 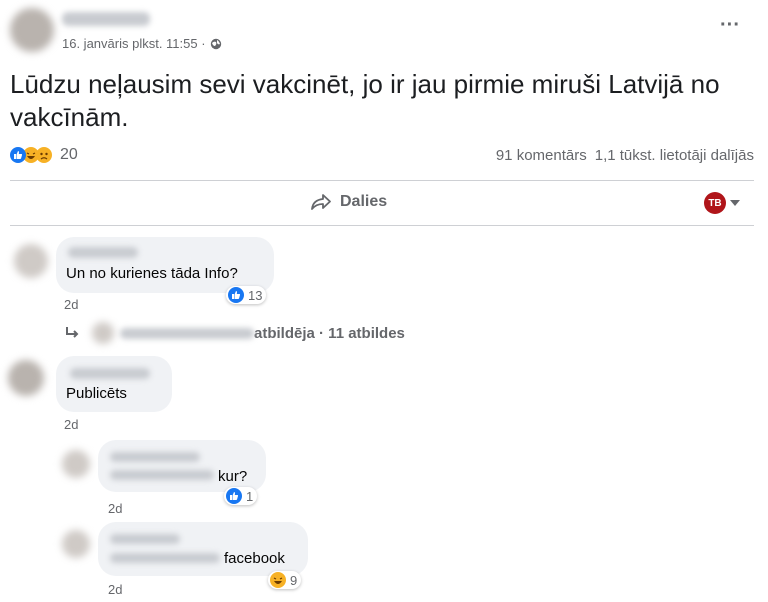 What do you see at coordinates (364, 201) in the screenshot?
I see `share-label: Dalies` at bounding box center [364, 201].